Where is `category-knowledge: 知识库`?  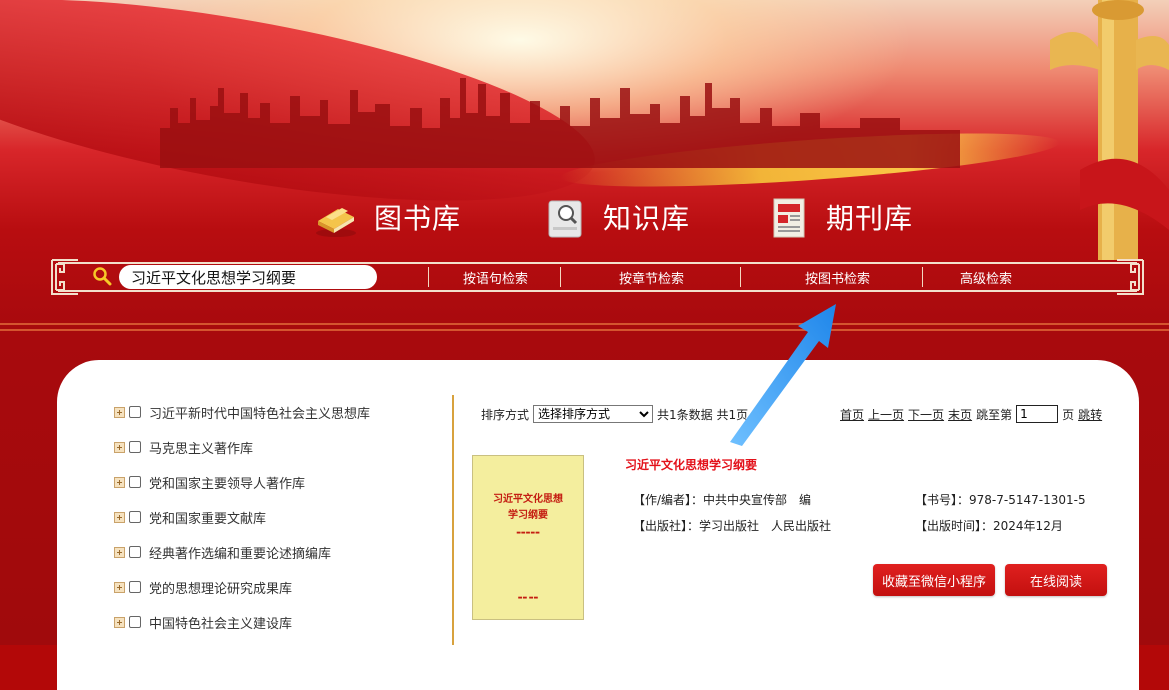 category-knowledge: 知识库 is located at coordinates (615, 217).